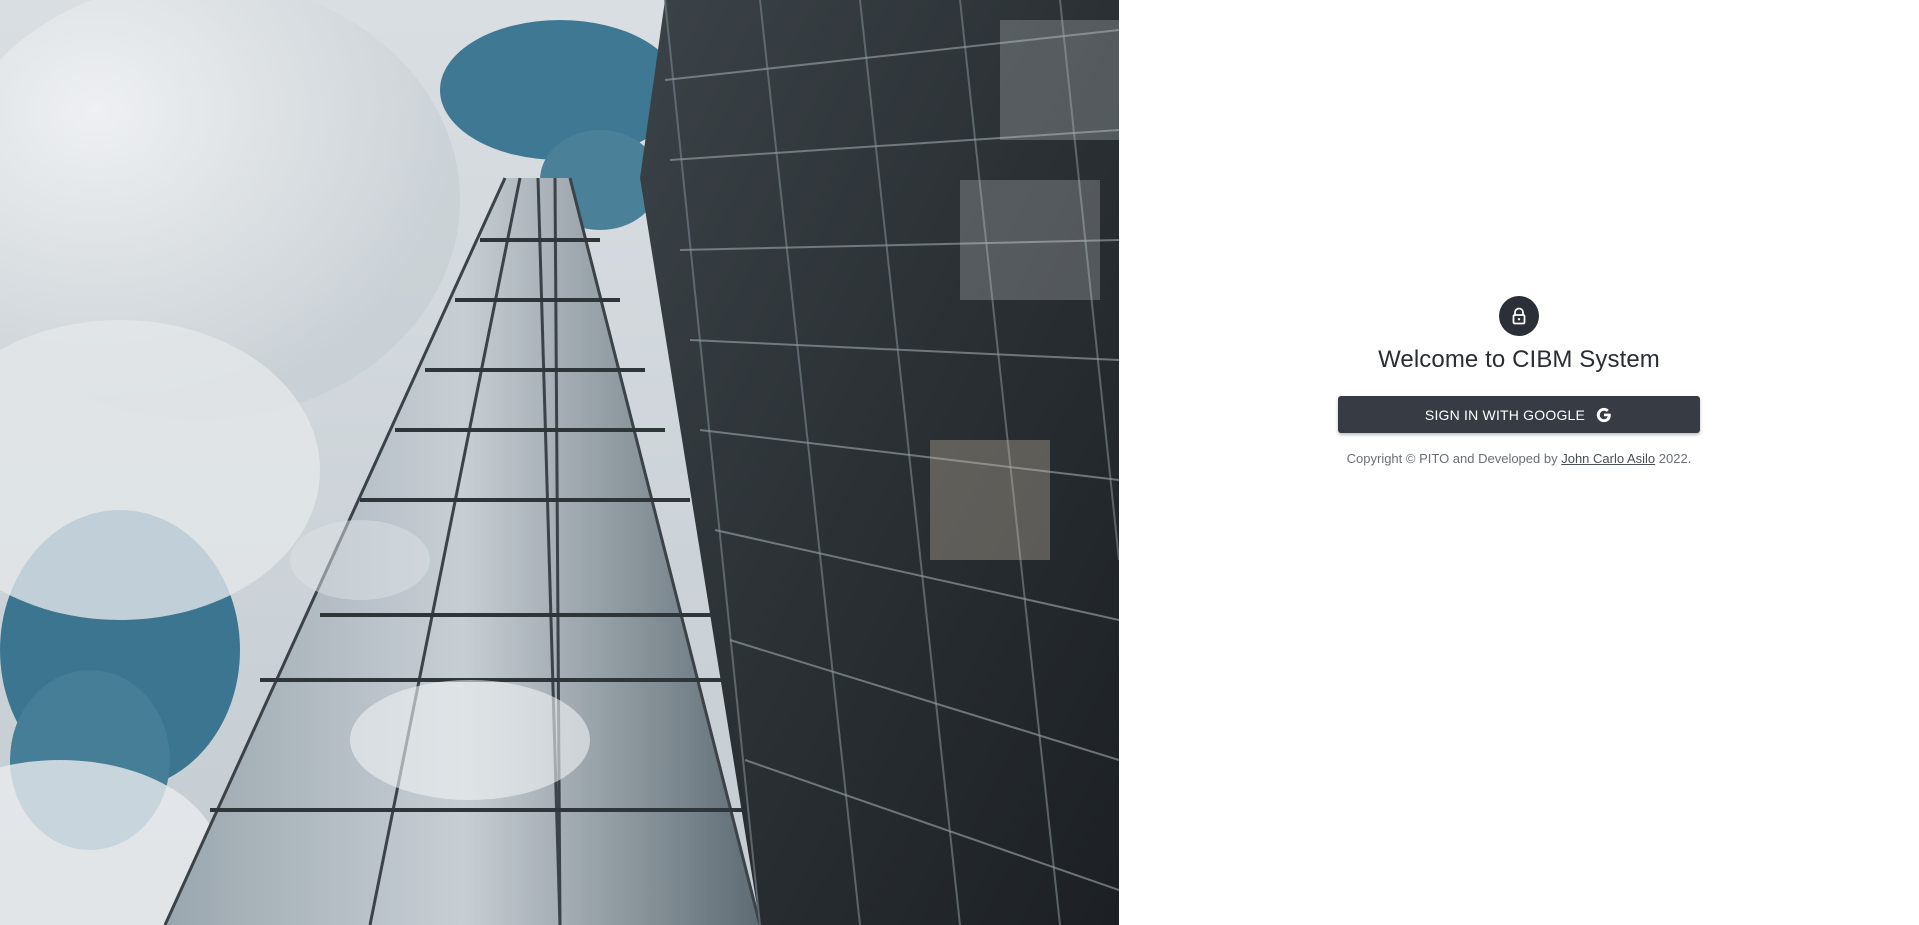 The image size is (1919, 925). What do you see at coordinates (1675, 458) in the screenshot?
I see `copyright-suffix: 2022.` at bounding box center [1675, 458].